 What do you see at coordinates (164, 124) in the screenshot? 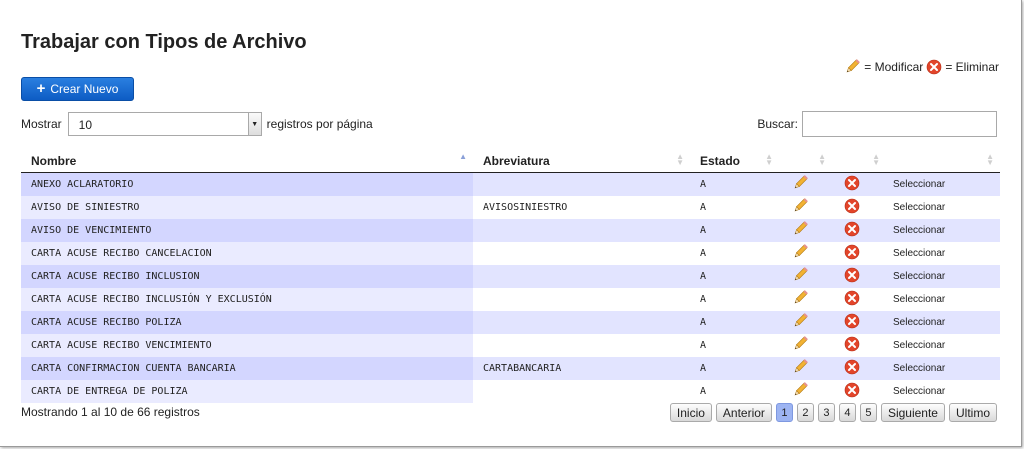
I see `page-length-select: 10 ▼` at bounding box center [164, 124].